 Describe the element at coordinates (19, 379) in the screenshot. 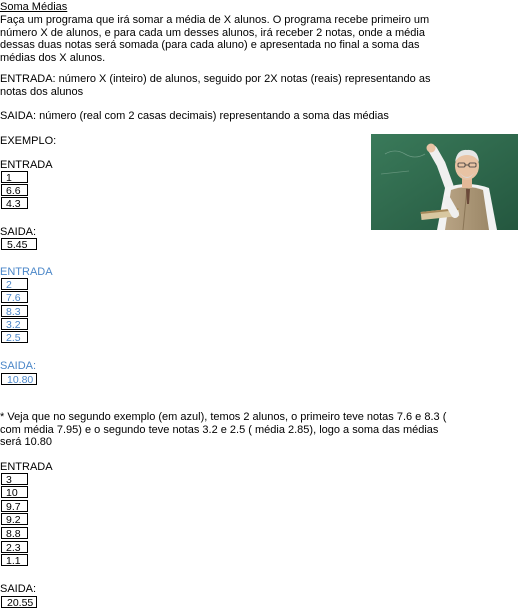

I see `example2-output-value: 10.80` at that location.